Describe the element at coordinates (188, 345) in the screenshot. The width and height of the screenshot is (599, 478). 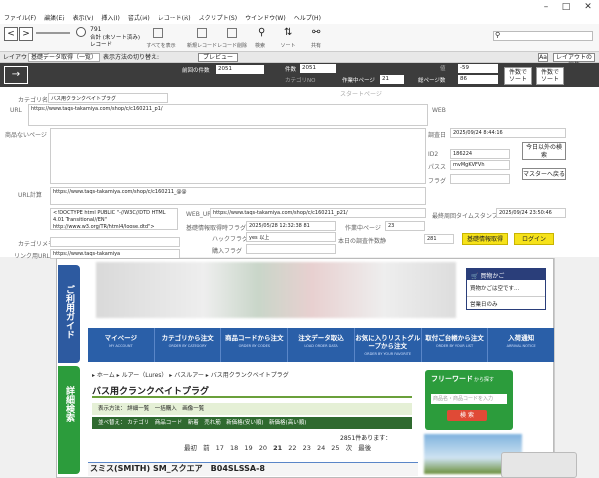
I see `nav-category-order: カテゴリから注文 ORDER BY CATEGORY` at that location.